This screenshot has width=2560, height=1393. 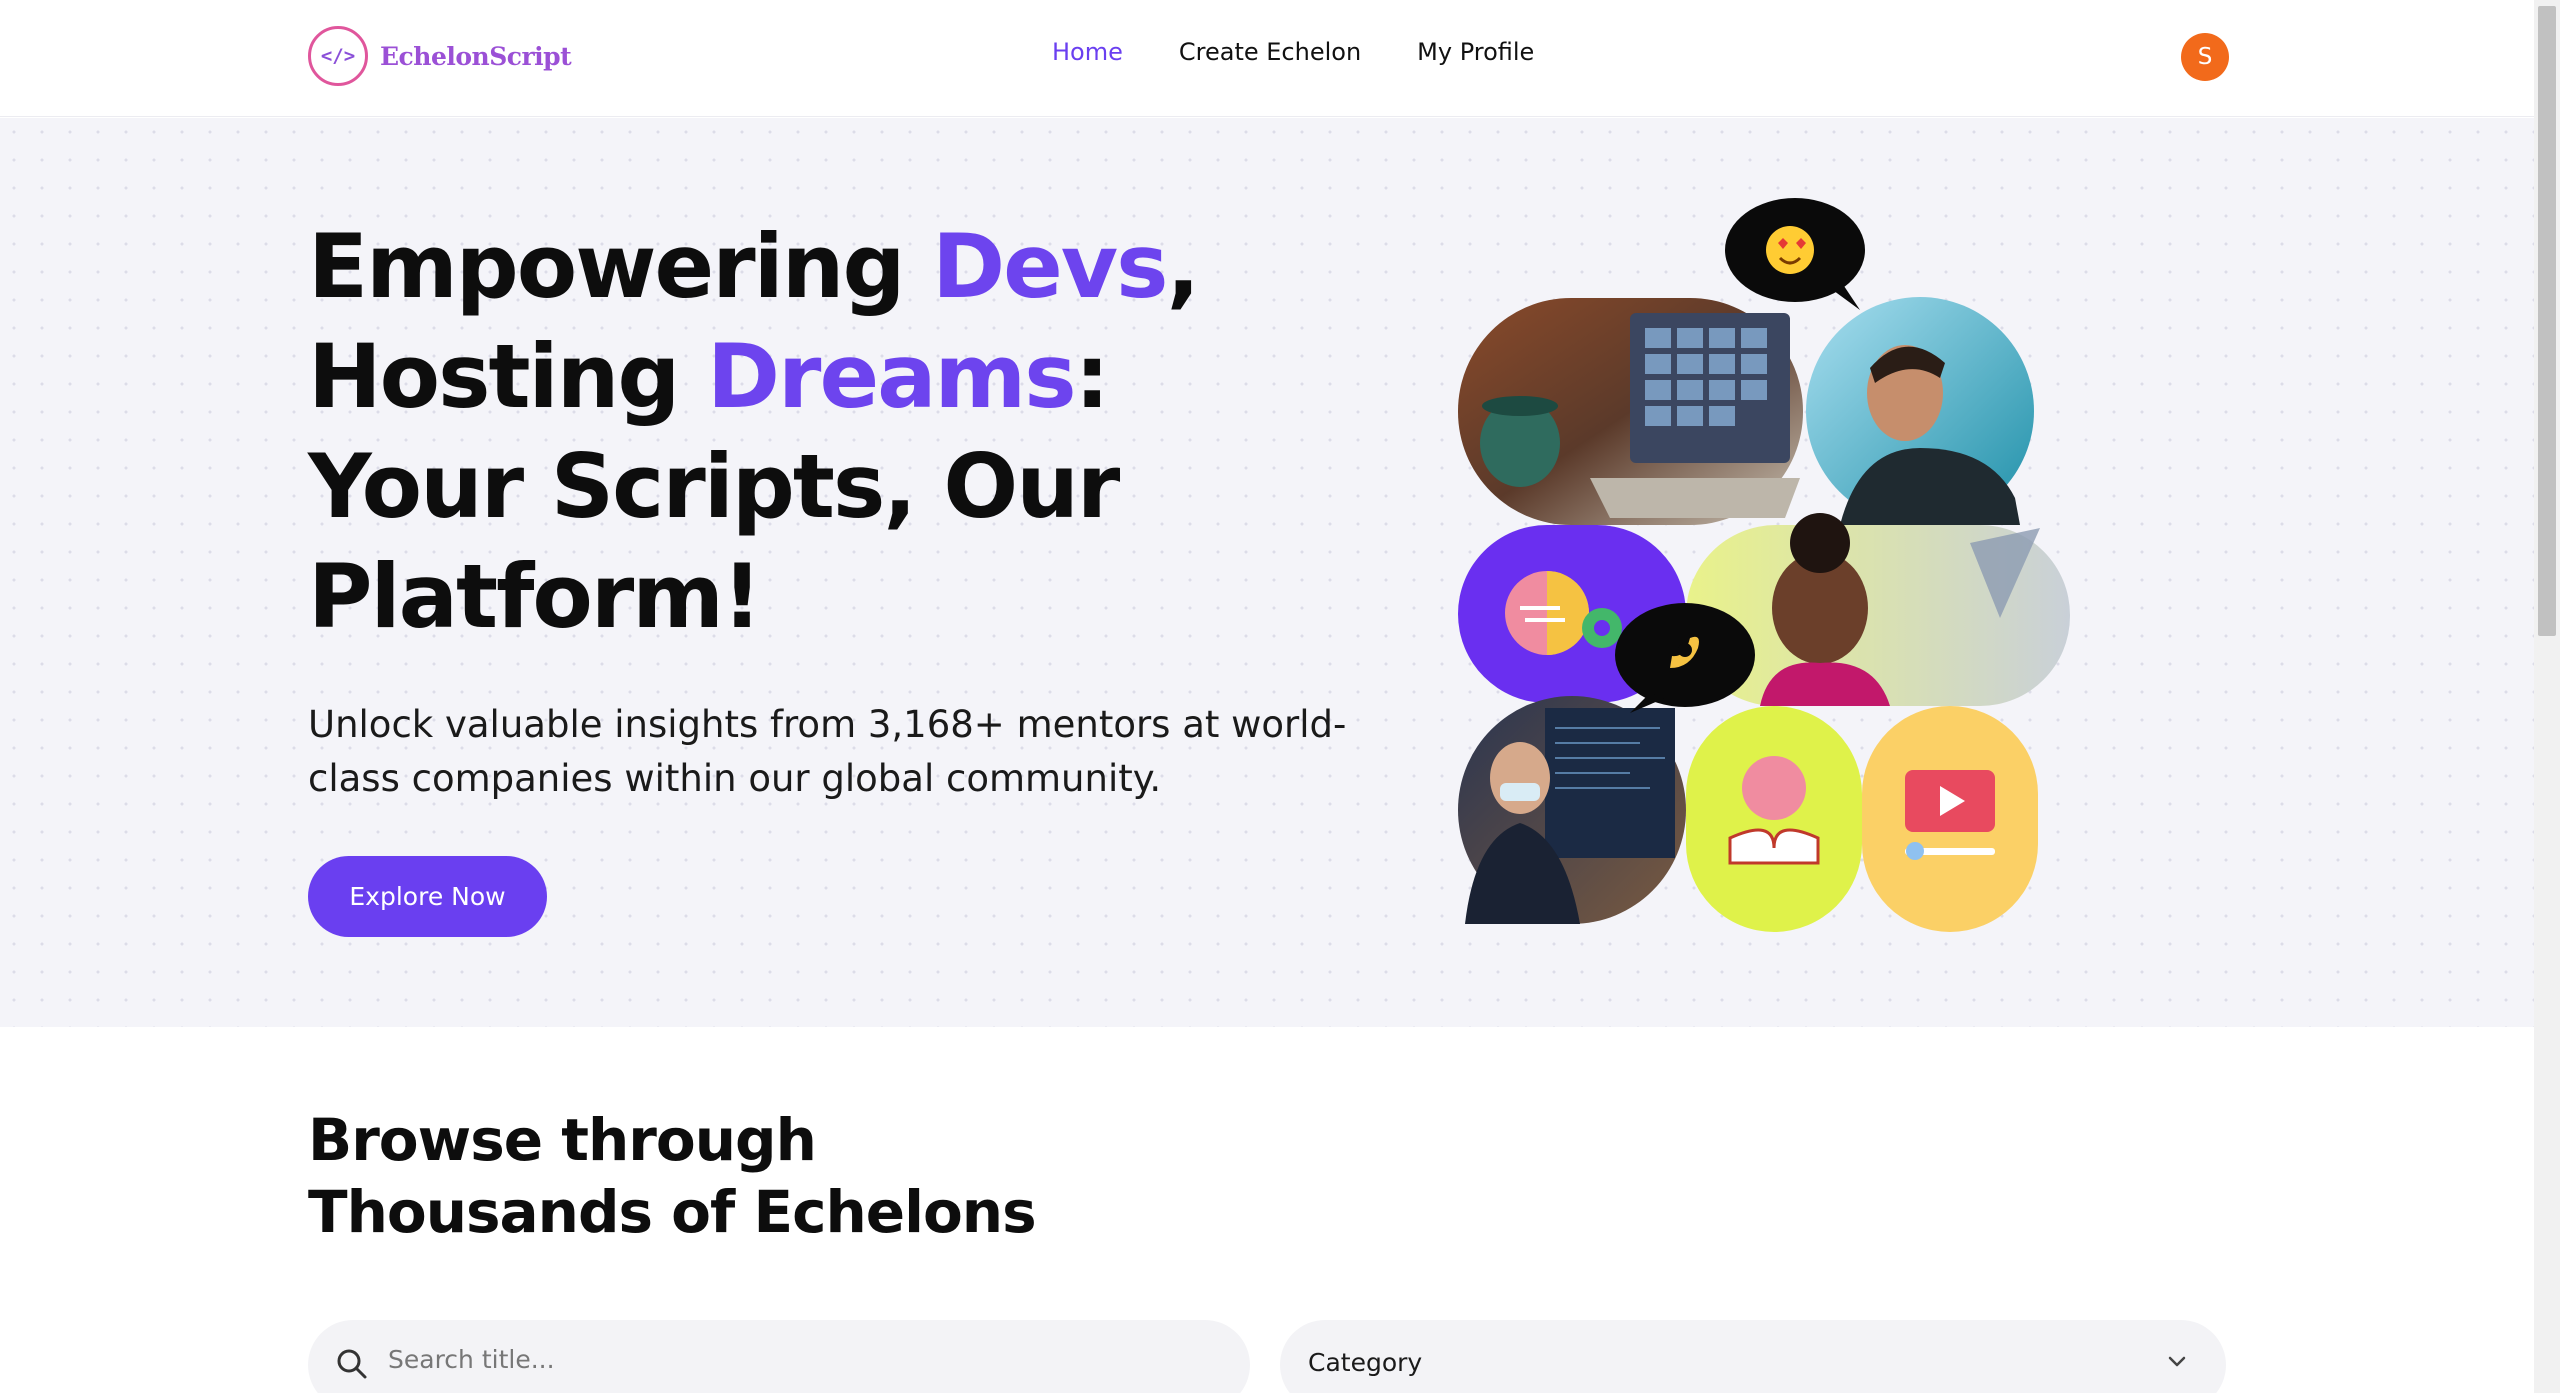 I want to click on avatar: S, so click(x=2205, y=57).